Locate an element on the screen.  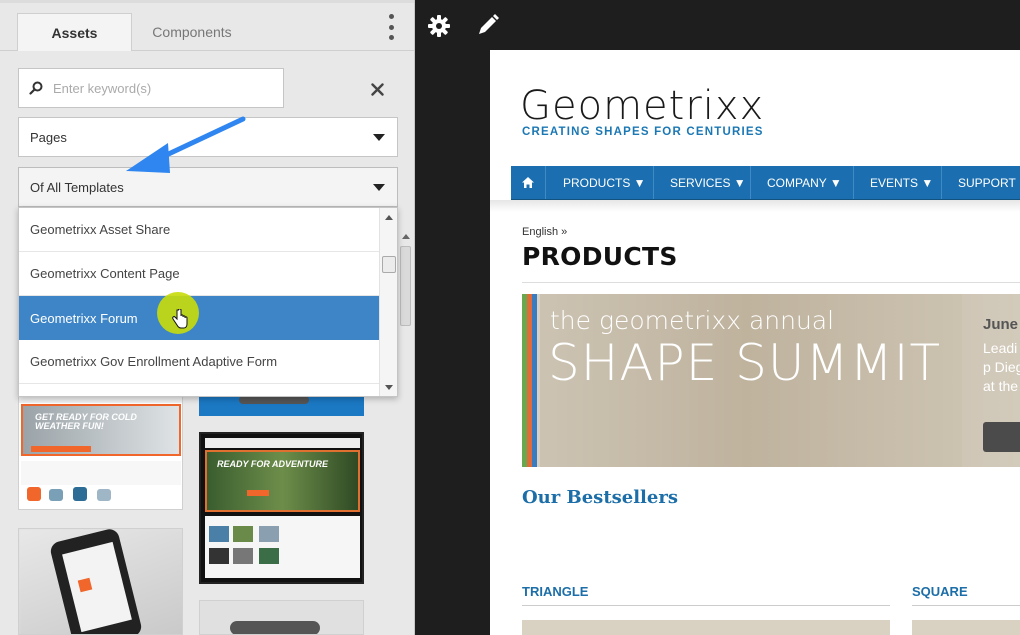
banner-date: June is located at coordinates (1001, 324).